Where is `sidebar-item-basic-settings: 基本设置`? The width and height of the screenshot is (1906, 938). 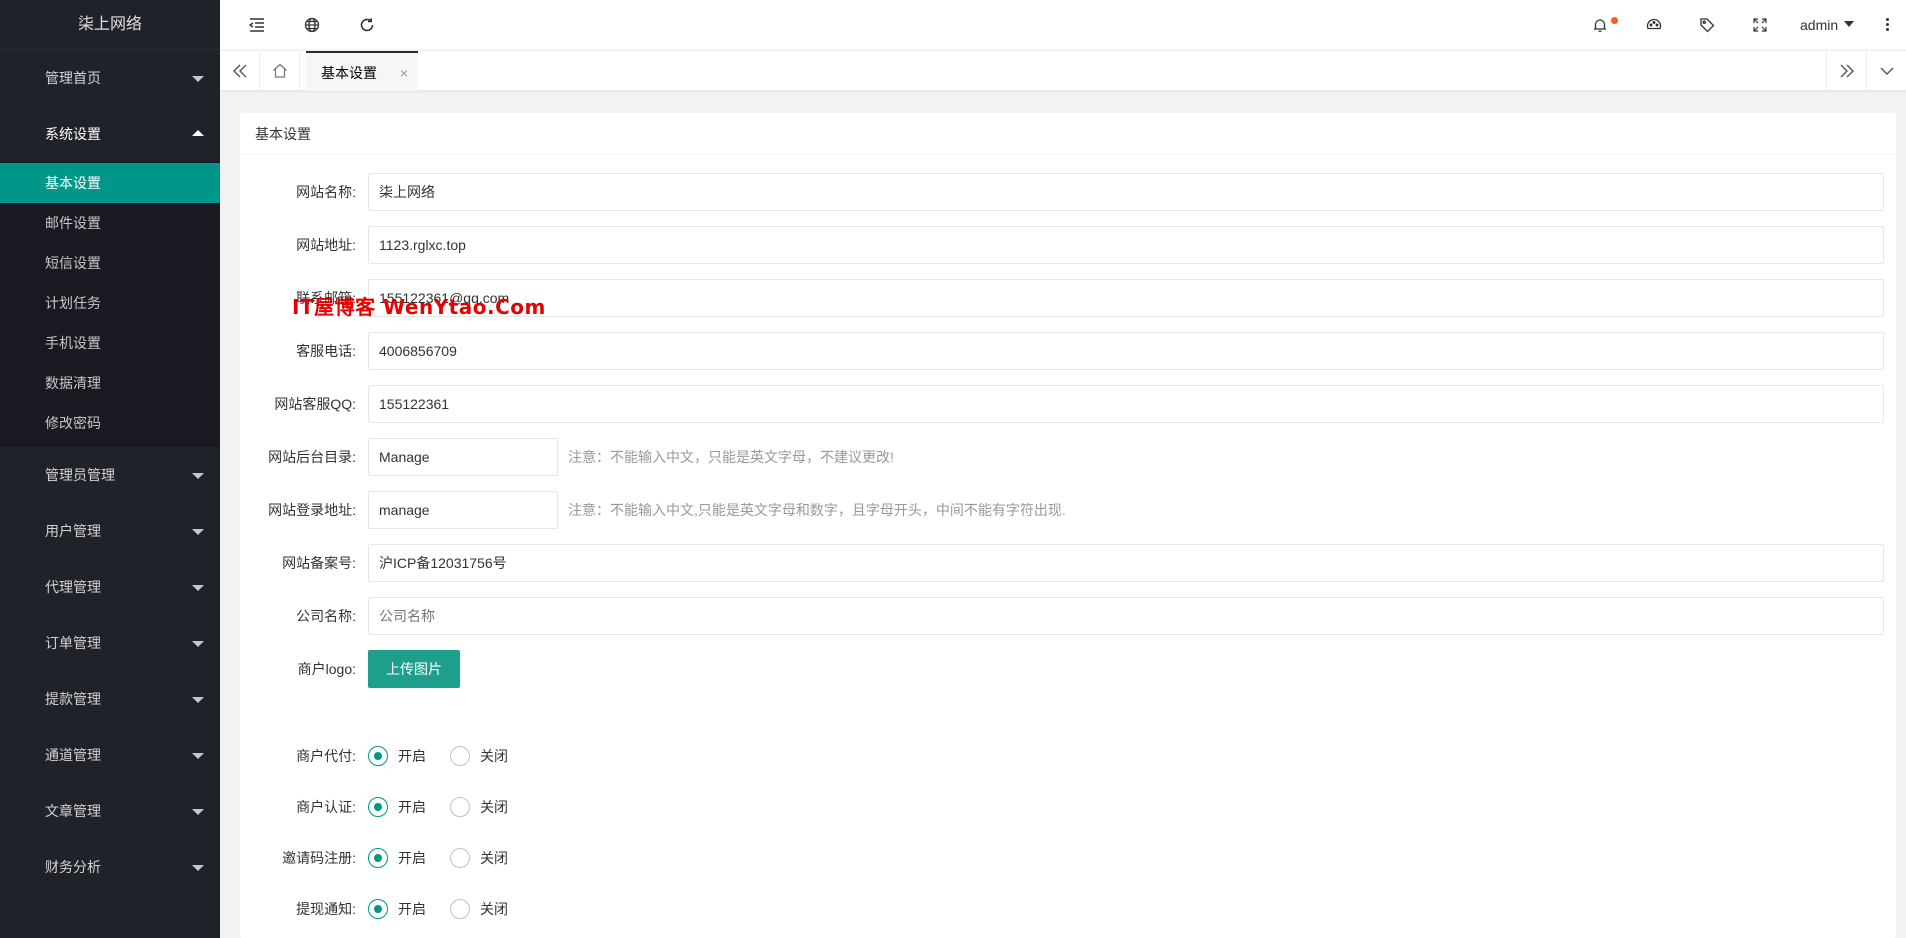 sidebar-item-basic-settings: 基本设置 is located at coordinates (110, 183).